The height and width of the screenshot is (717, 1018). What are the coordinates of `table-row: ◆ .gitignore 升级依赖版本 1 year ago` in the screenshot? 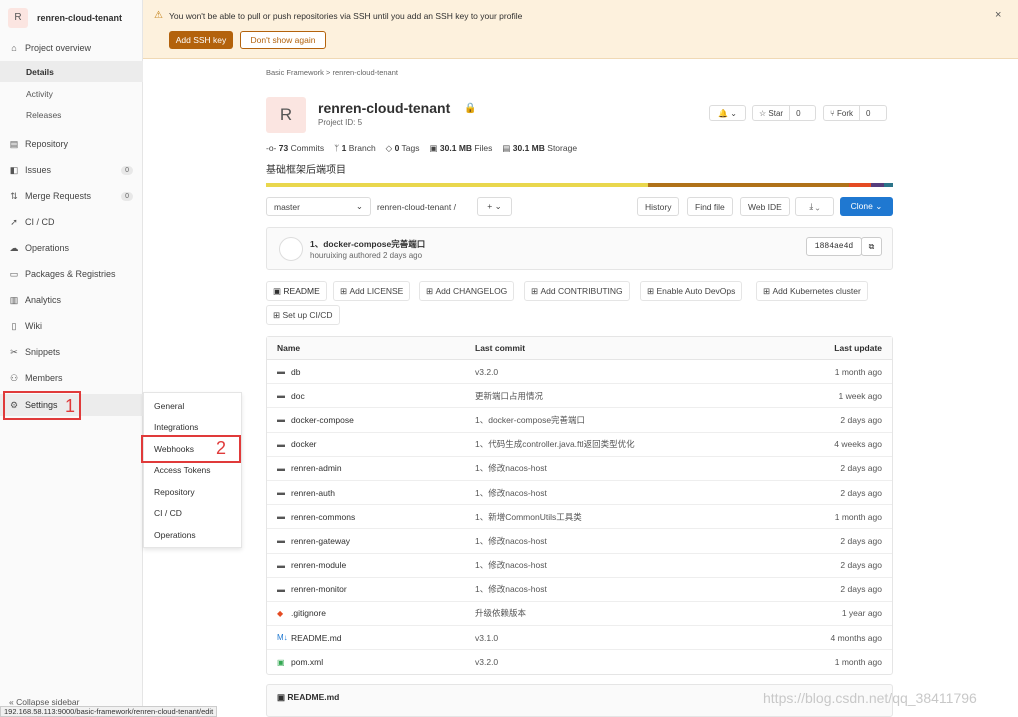 It's located at (579, 614).